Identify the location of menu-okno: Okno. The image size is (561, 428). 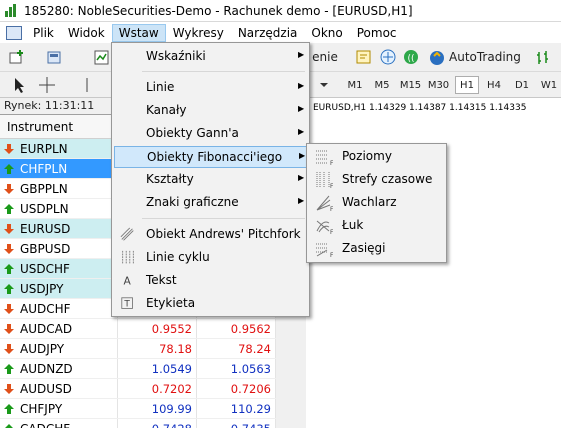
(326, 33).